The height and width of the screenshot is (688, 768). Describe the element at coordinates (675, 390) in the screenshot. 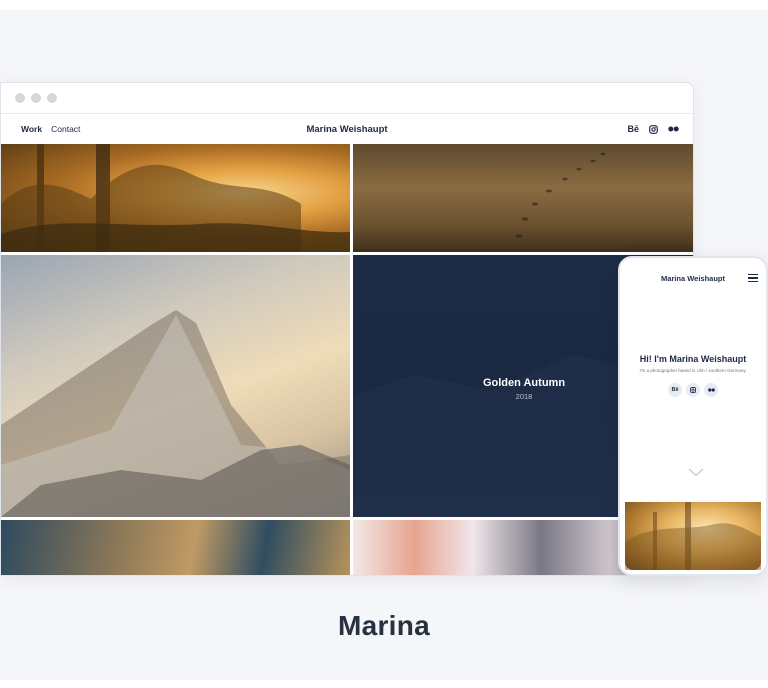

I see `mobile-behance-icon: Bē` at that location.